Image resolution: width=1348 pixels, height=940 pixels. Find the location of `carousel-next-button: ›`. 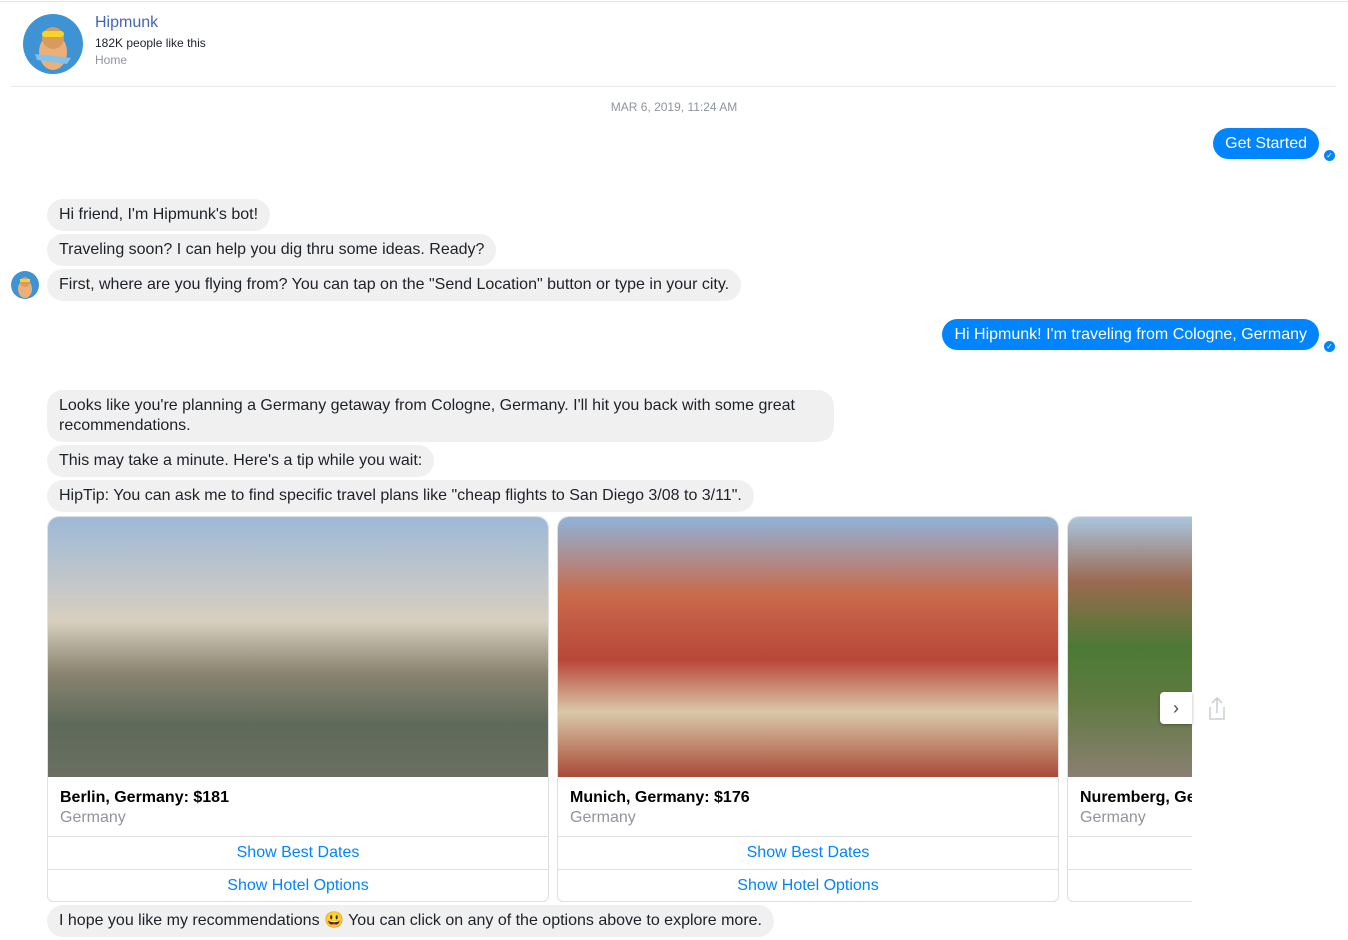

carousel-next-button: › is located at coordinates (1176, 708).